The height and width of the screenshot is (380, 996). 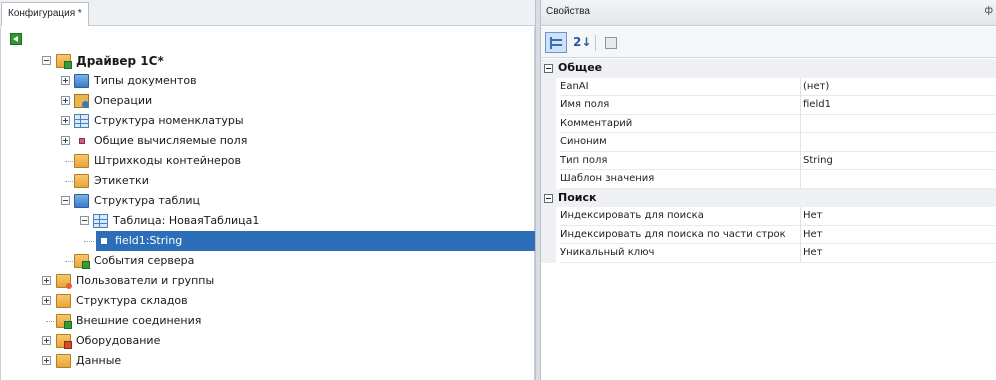 I want to click on tree-item-label: Таблица: НоваяТаблица1, so click(x=186, y=220).